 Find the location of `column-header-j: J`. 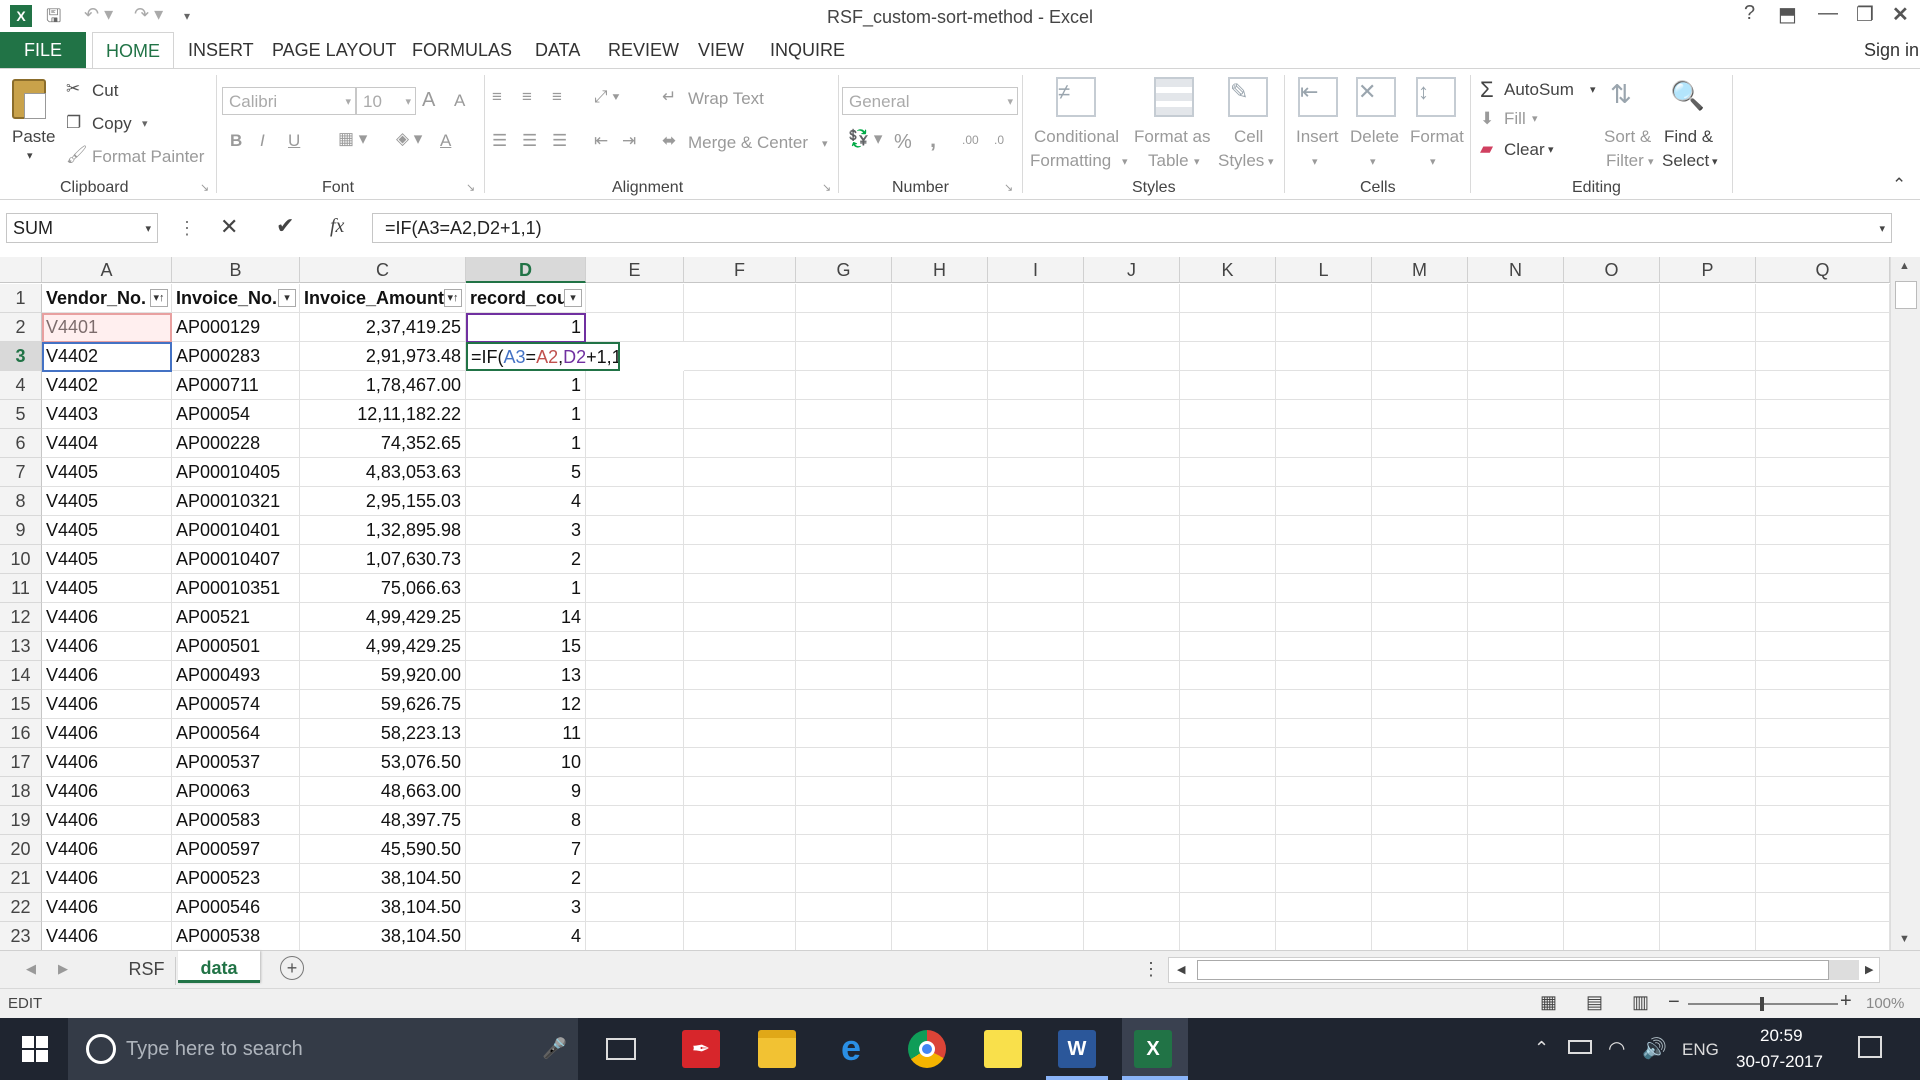

column-header-j: J is located at coordinates (1132, 270).